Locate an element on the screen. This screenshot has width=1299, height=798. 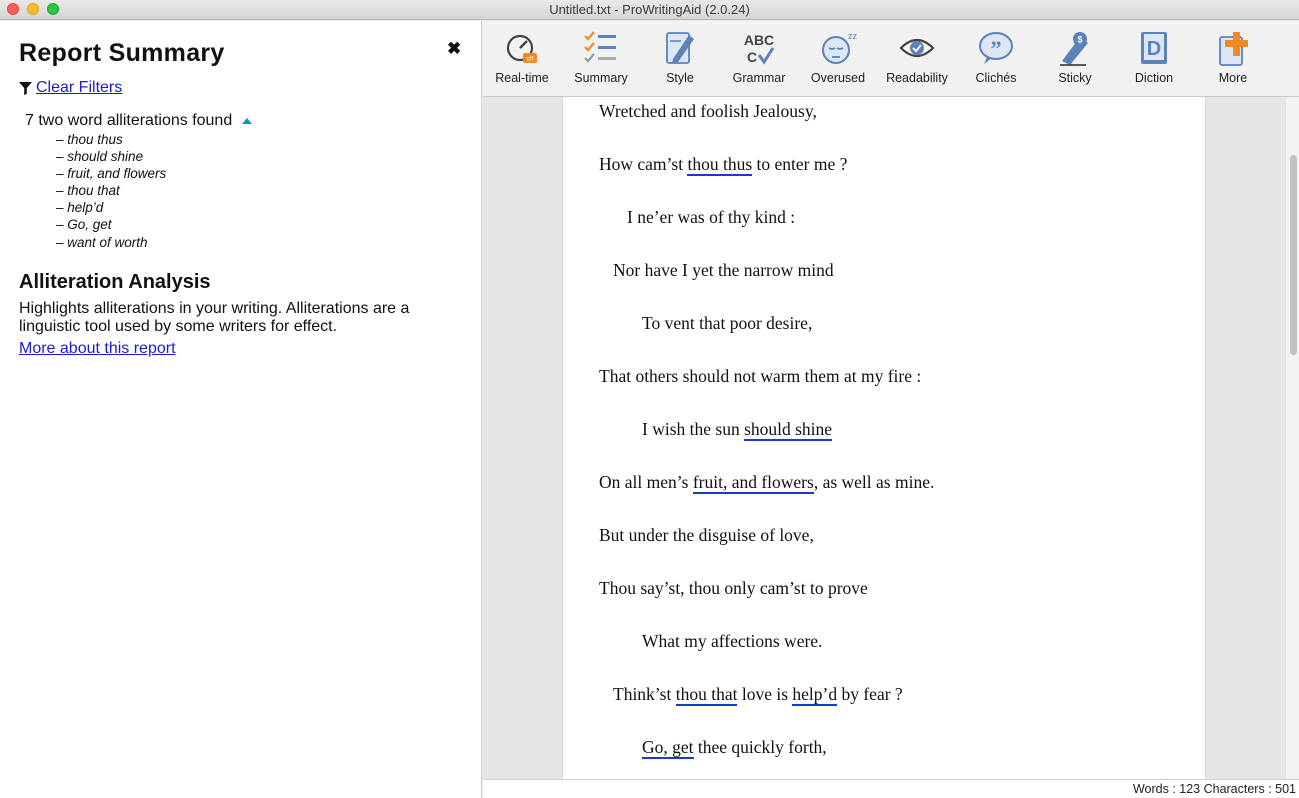
scrollbar-thumb is located at coordinates (1293, 255).